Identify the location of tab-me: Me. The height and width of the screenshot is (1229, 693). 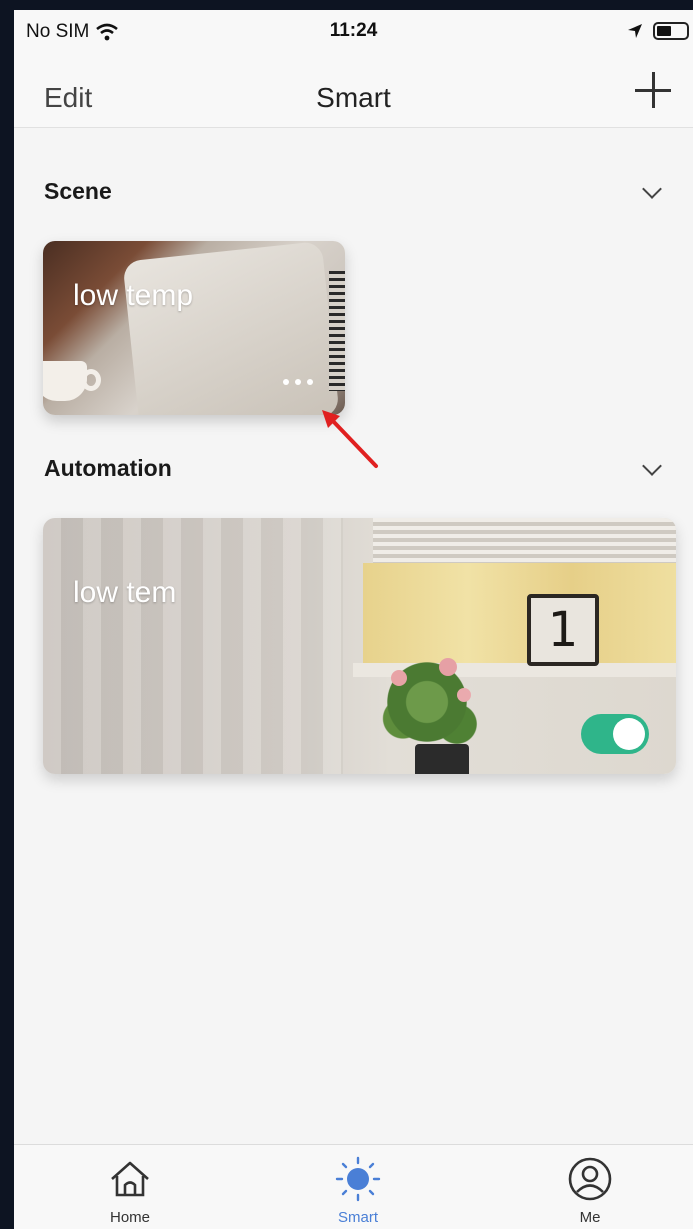
(590, 1190).